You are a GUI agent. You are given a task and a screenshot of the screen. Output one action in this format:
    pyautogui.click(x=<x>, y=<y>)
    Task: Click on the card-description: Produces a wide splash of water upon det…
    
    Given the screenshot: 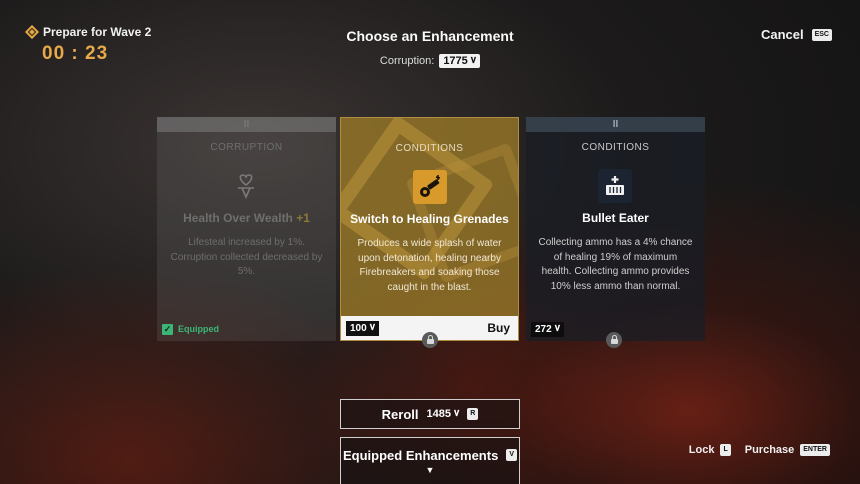 What is the action you would take?
    pyautogui.click(x=429, y=265)
    